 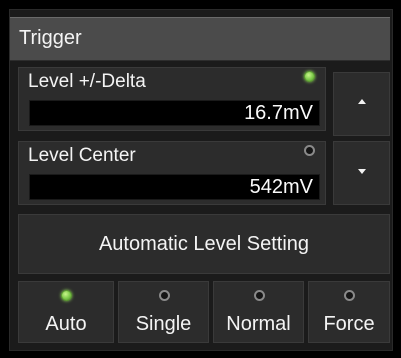 I want to click on mode-normal-label: Normal, so click(x=258, y=324).